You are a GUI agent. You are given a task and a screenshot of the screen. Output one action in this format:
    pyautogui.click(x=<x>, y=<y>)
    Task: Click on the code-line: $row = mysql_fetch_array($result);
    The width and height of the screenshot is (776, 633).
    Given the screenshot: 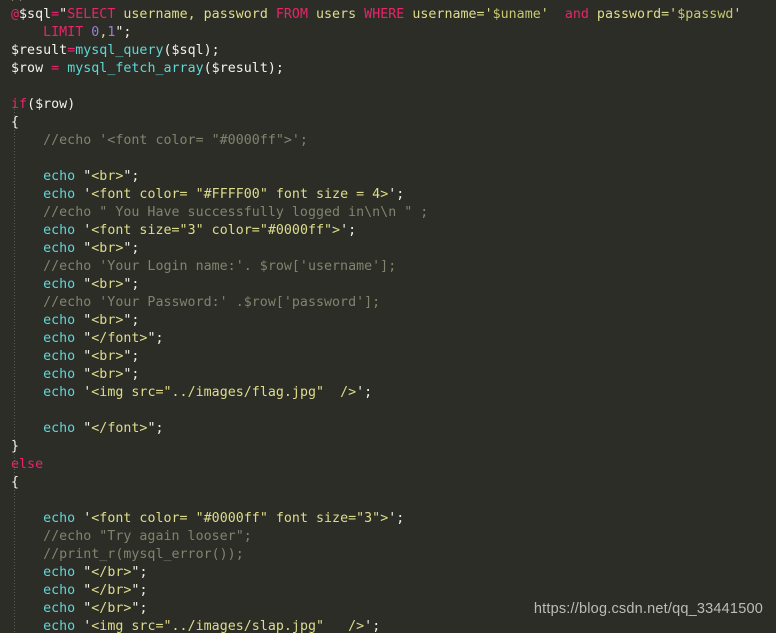 What is the action you would take?
    pyautogui.click(x=388, y=69)
    